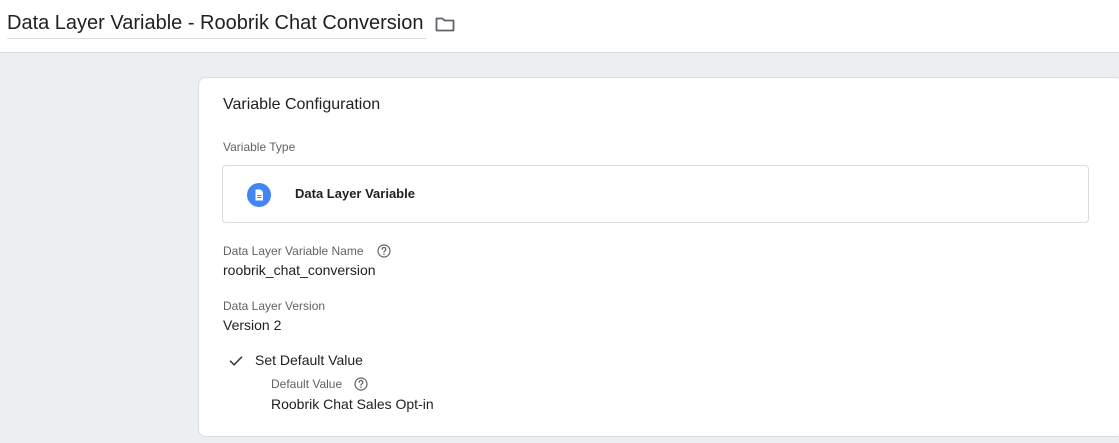  What do you see at coordinates (445, 24) in the screenshot?
I see `folder-icon` at bounding box center [445, 24].